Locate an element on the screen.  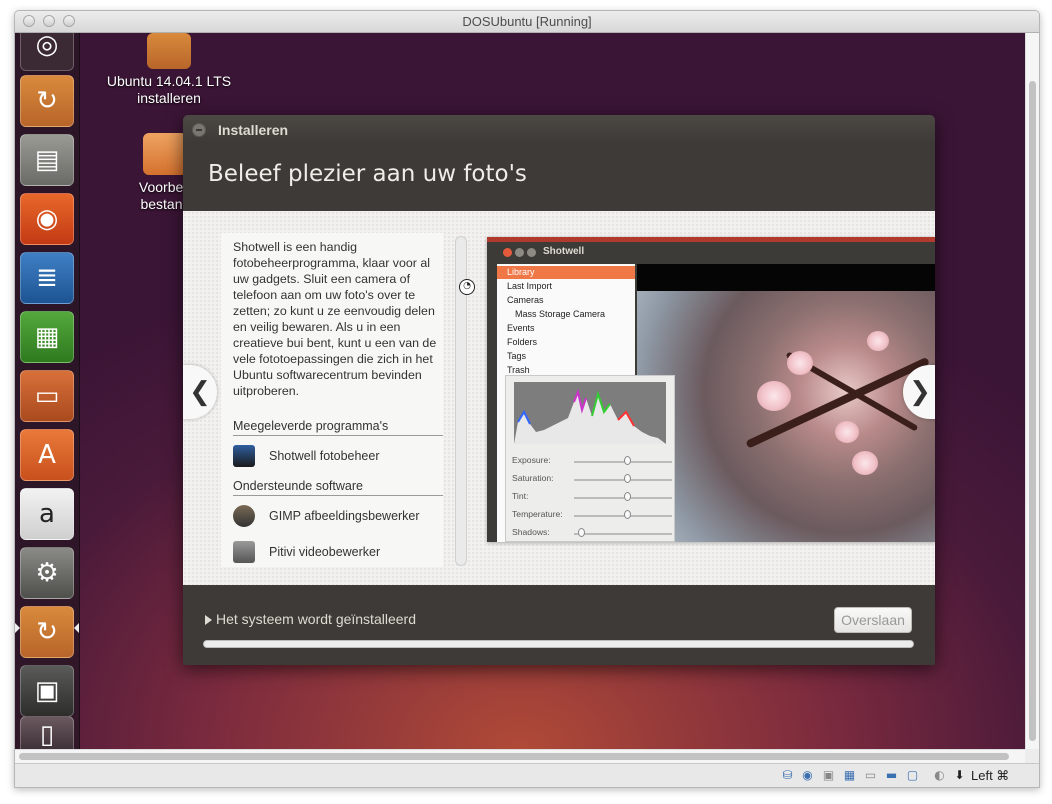
launcher-item-writer: ≣ is located at coordinates (47, 278).